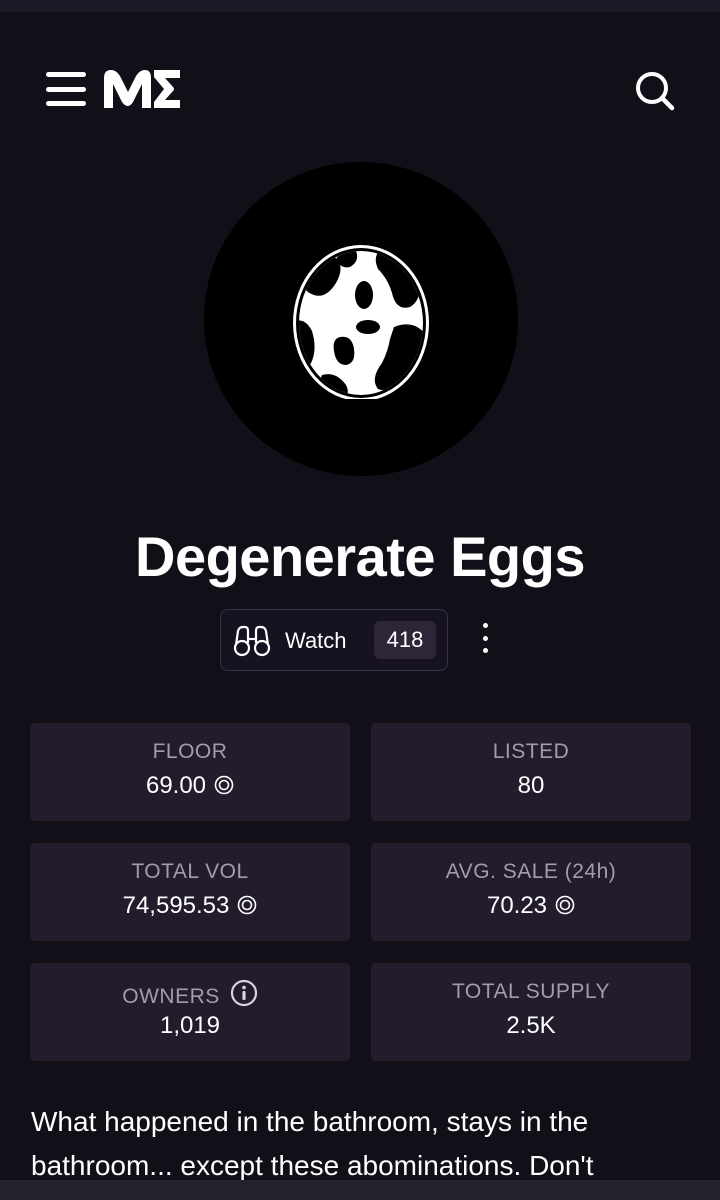 Image resolution: width=720 pixels, height=1200 pixels. What do you see at coordinates (171, 996) in the screenshot?
I see `stat-owners-label: OWNERS` at bounding box center [171, 996].